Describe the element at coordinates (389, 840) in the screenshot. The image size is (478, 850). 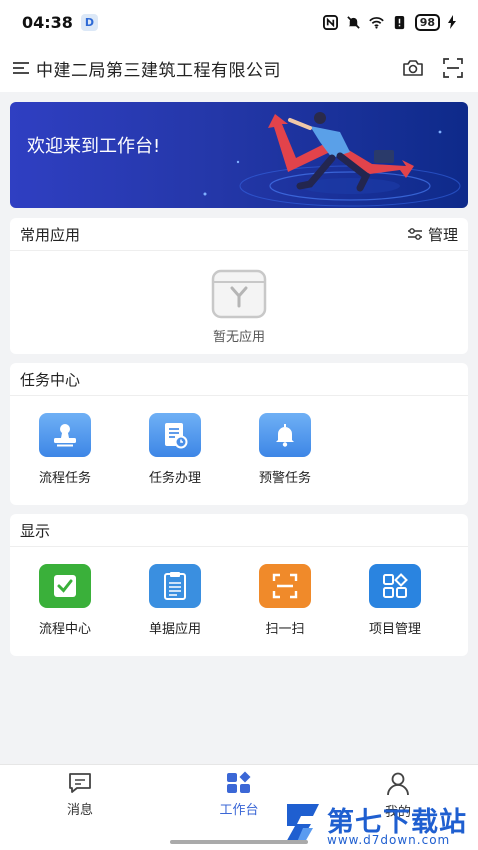
I see `watermark-url: www.d7down.com` at that location.